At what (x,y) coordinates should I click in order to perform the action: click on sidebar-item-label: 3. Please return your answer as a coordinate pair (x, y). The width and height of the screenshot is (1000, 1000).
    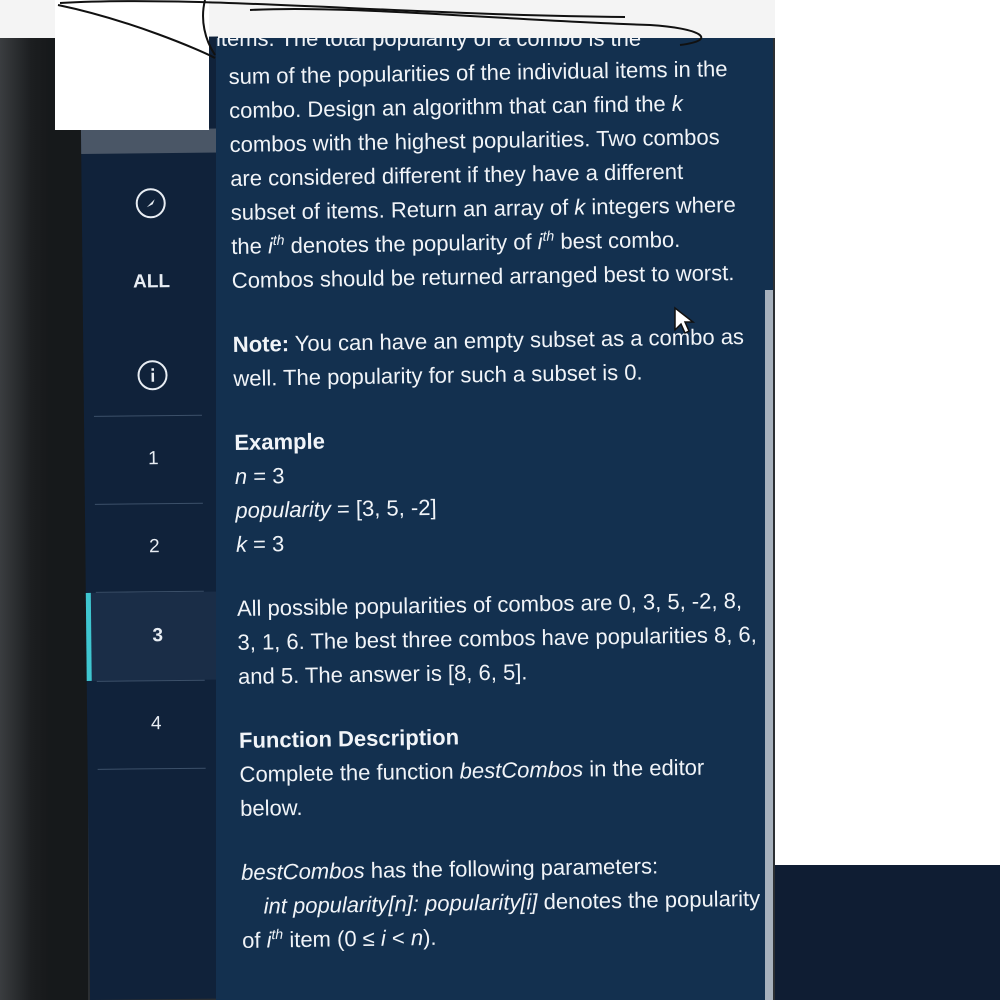
    Looking at the image, I should click on (158, 636).